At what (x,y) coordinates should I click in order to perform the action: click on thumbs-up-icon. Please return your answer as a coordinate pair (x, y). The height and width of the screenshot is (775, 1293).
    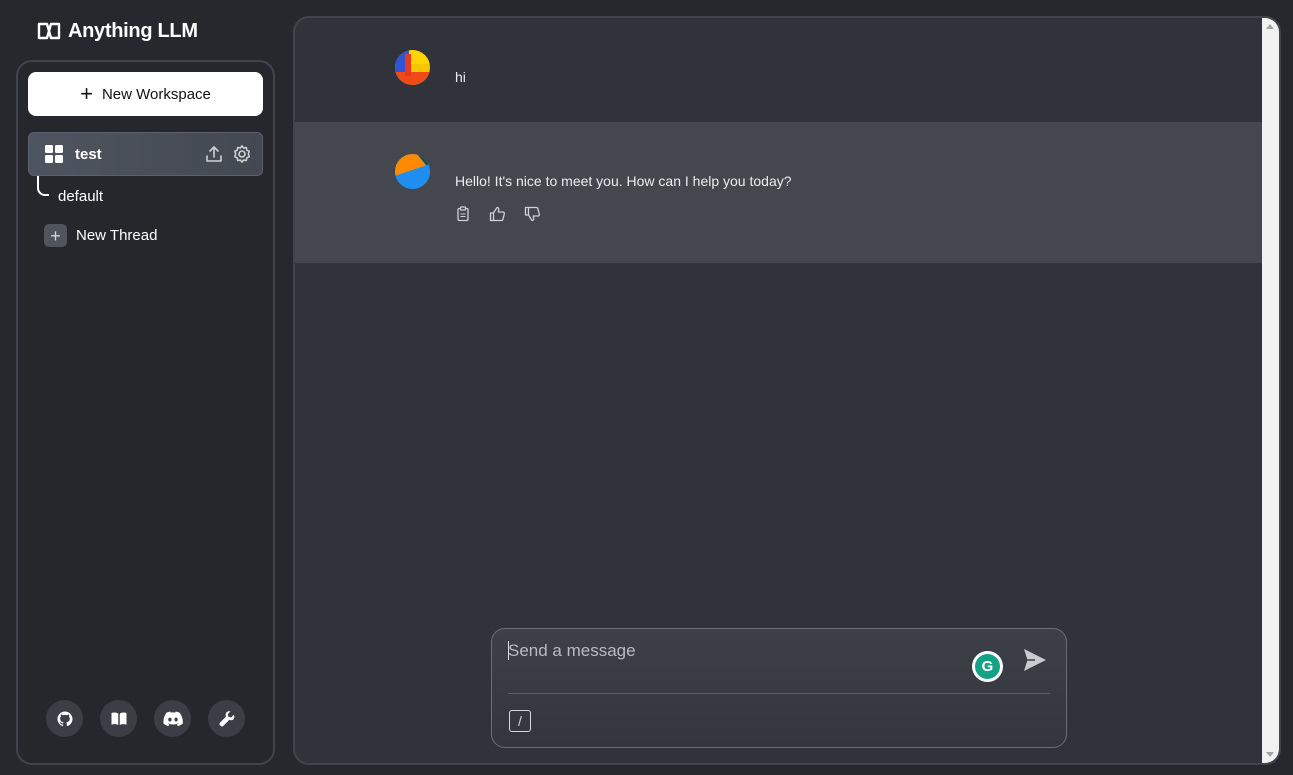
    Looking at the image, I should click on (497, 214).